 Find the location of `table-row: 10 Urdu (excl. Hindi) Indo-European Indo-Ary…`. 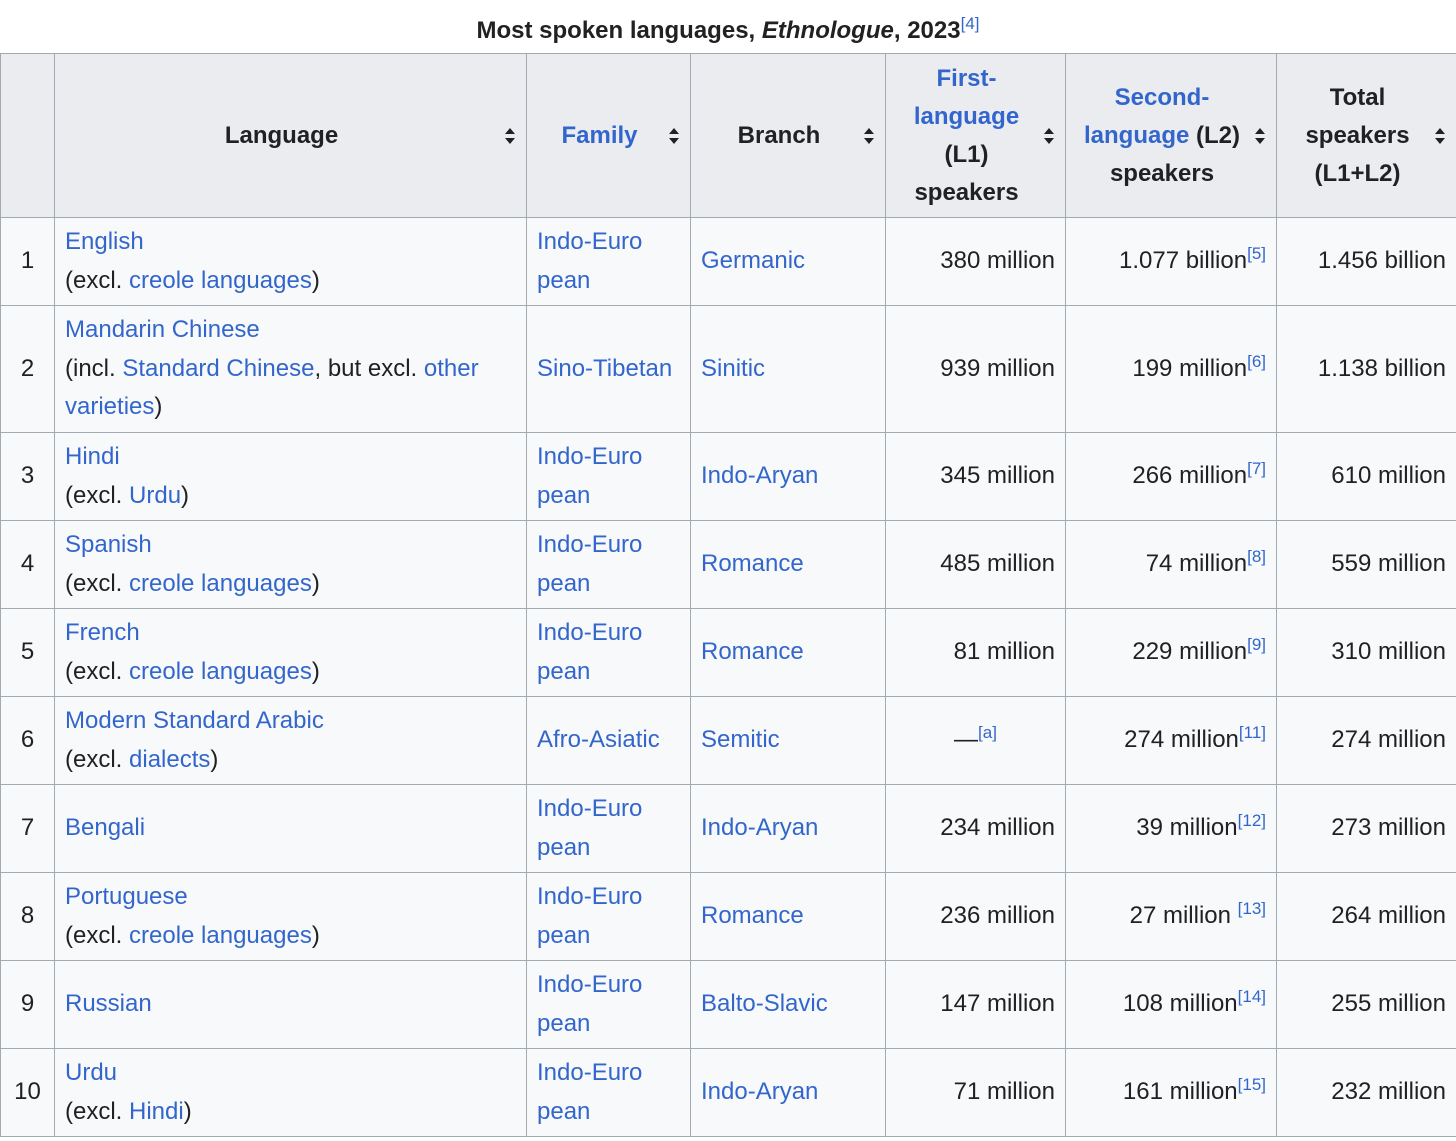

table-row: 10 Urdu (excl. Hindi) Indo-European Indo-Ary… is located at coordinates (728, 1092).